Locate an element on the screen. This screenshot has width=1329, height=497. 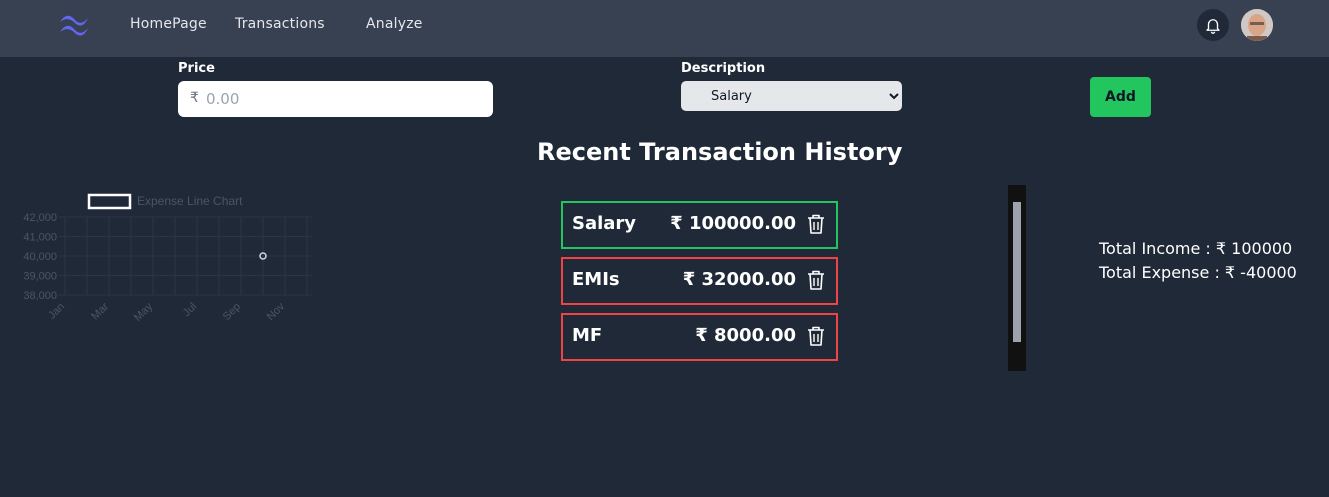
navbar: HomePage Transactions Analyze is located at coordinates (664, 28).